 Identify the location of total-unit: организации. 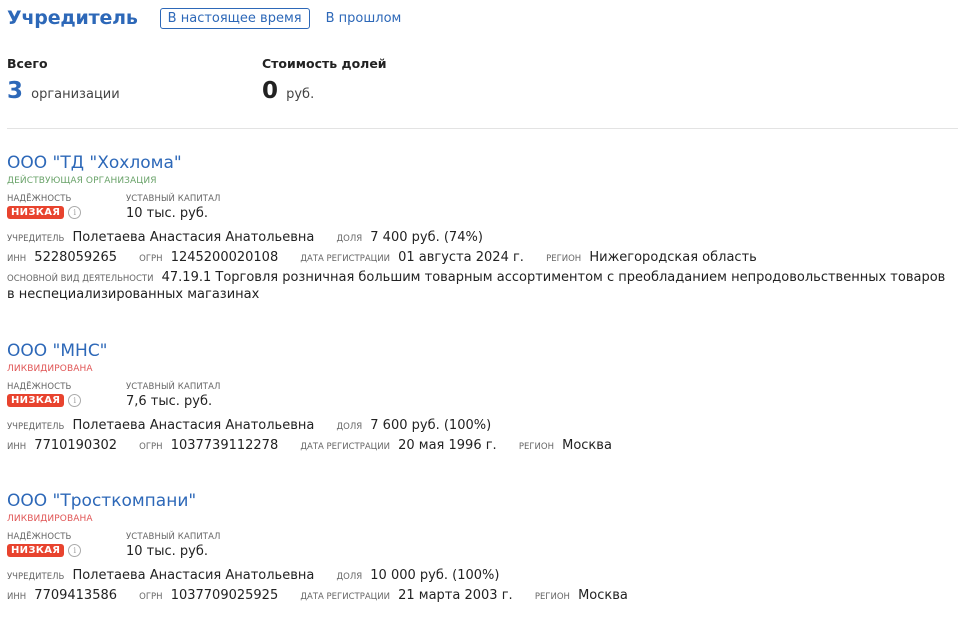
(75, 94).